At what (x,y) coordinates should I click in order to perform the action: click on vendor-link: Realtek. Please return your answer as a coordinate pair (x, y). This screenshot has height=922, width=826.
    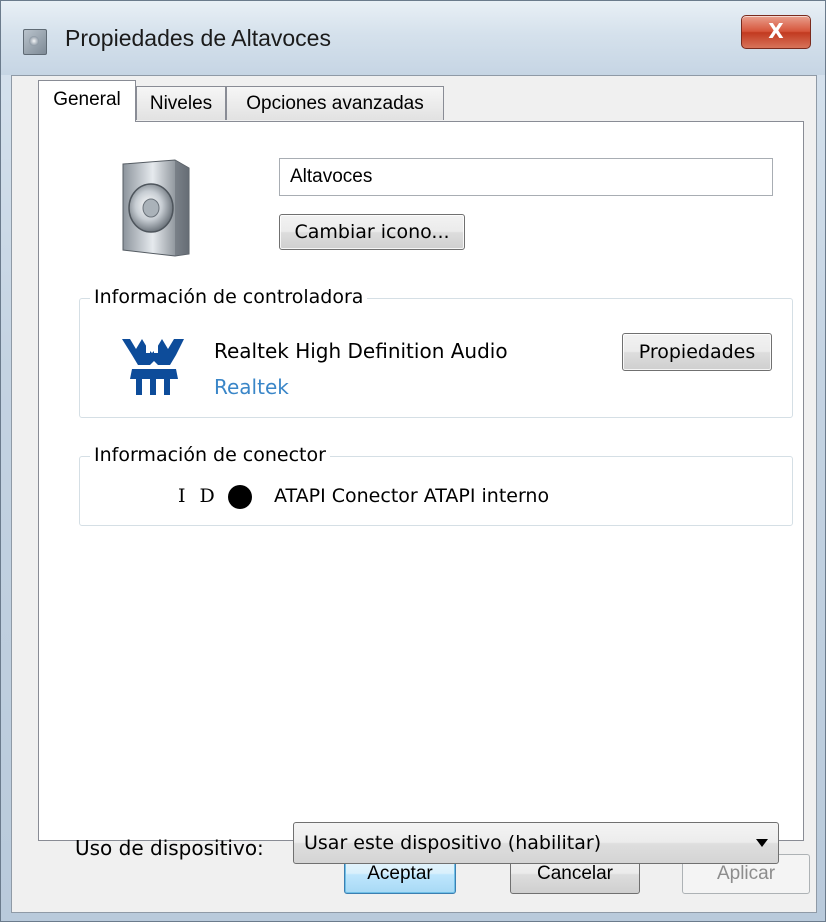
    Looking at the image, I should click on (251, 387).